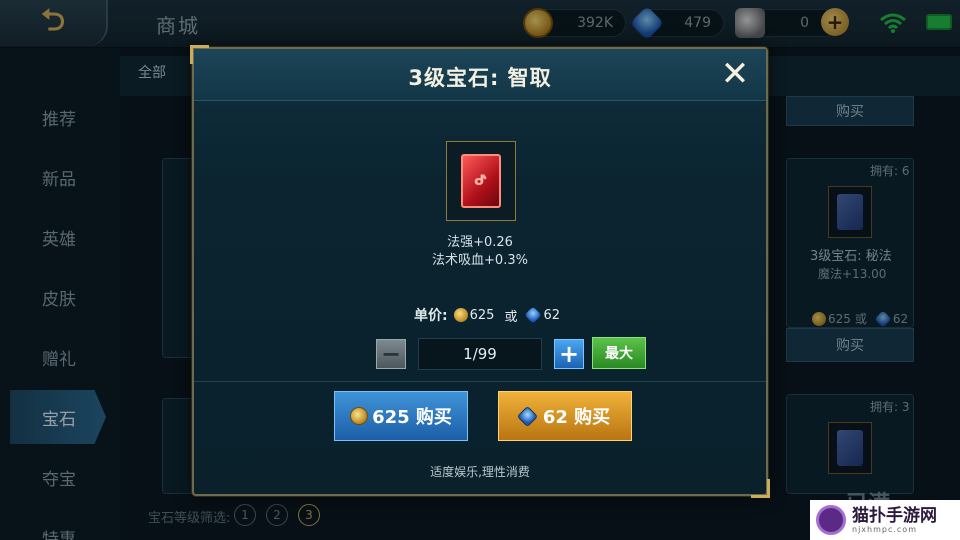 This screenshot has width=960, height=540. I want to click on buy-with-diamond-button: 62 购买, so click(565, 416).